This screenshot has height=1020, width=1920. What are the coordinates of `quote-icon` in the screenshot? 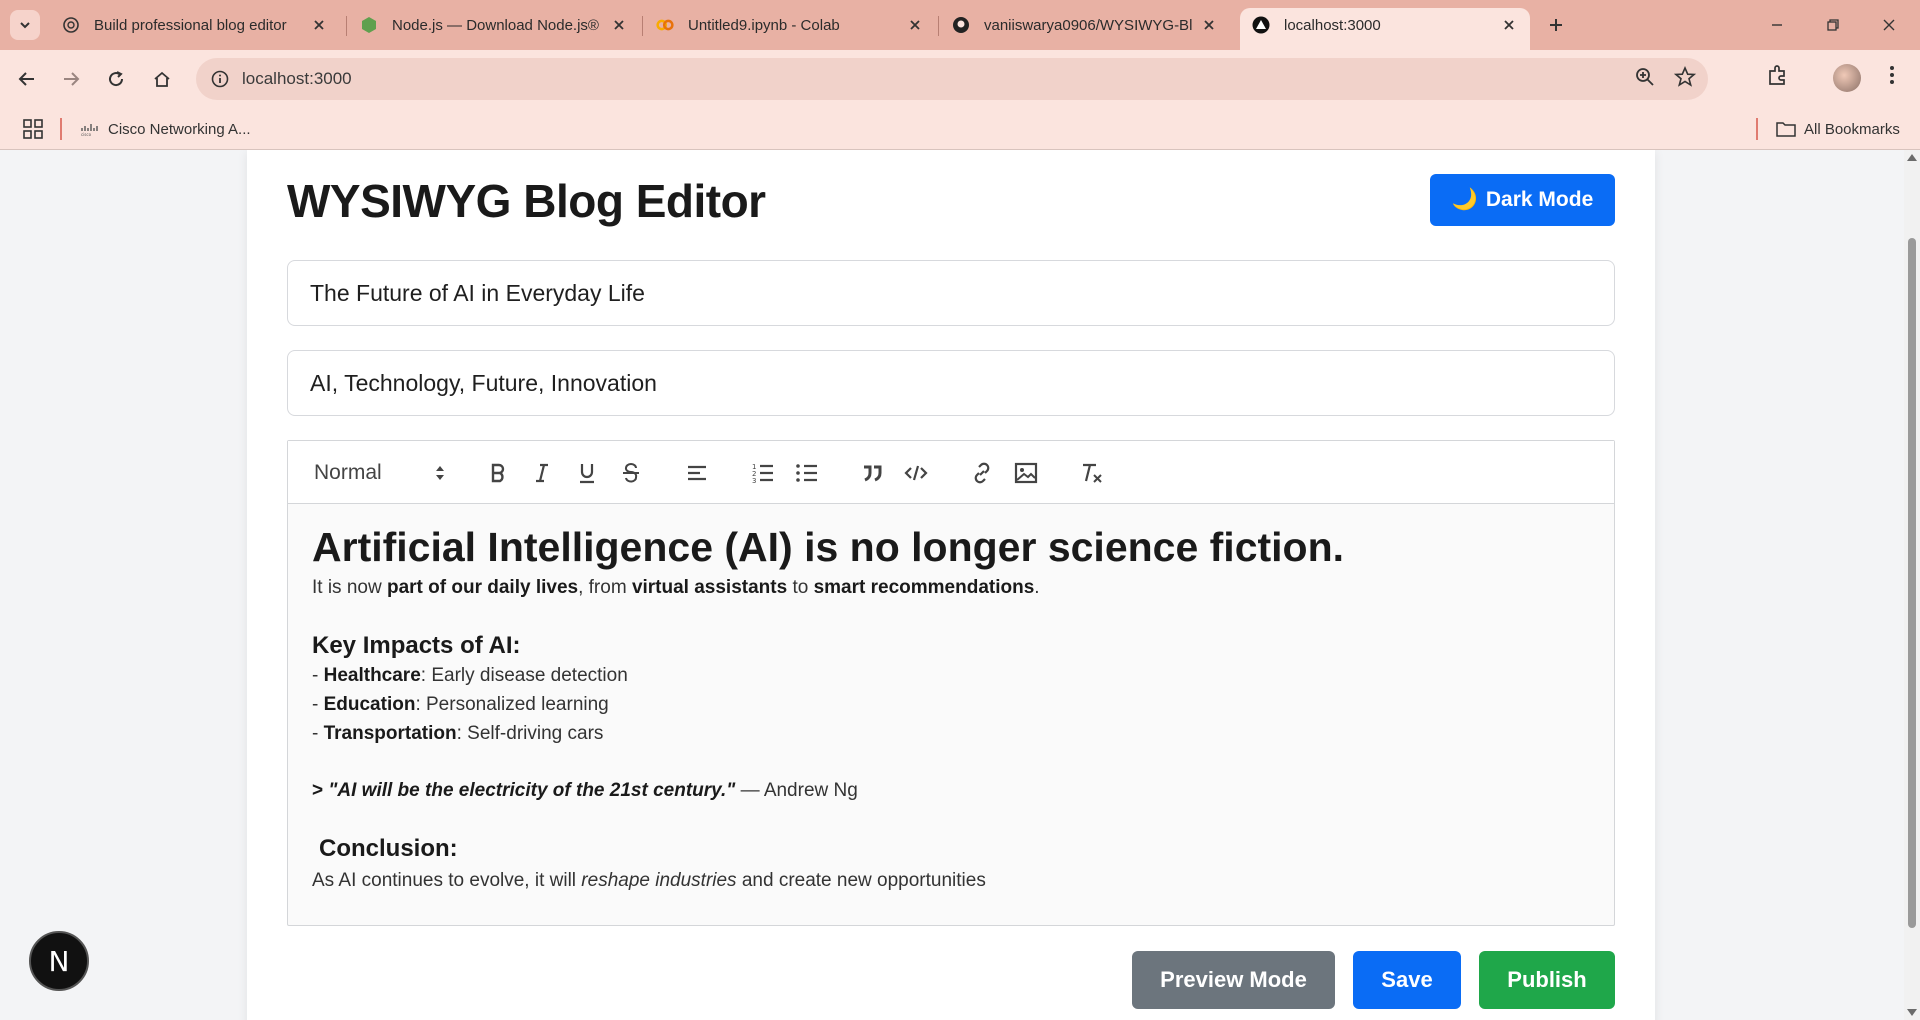 It's located at (873, 473).